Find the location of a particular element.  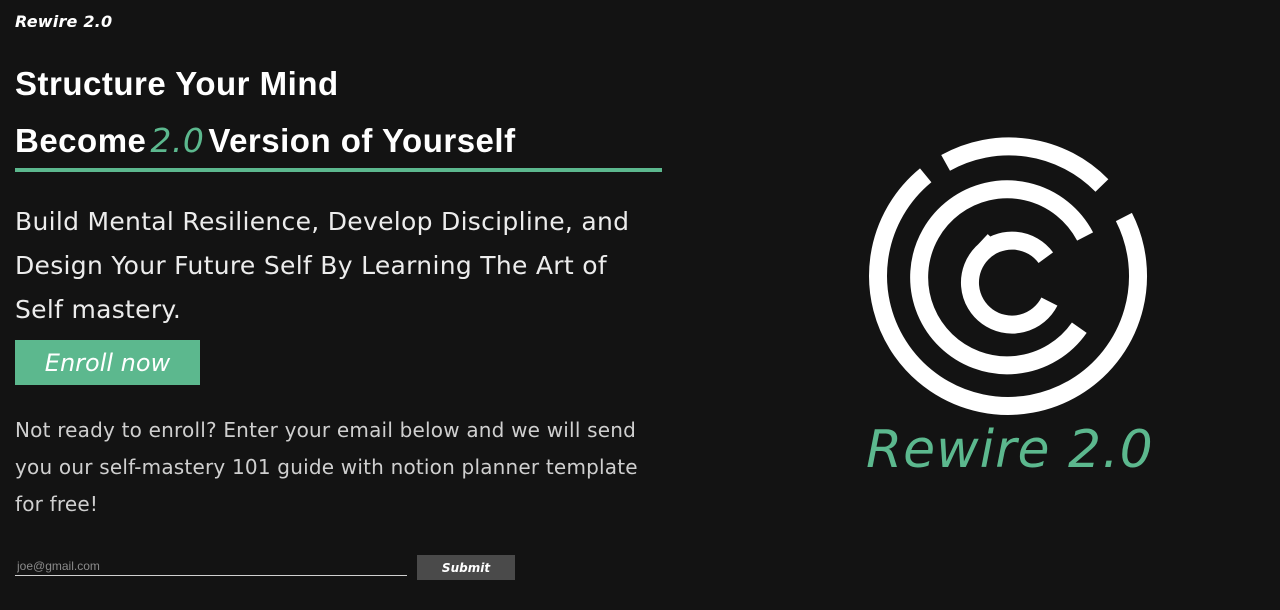

hero-title-line-1: Structure Your Mind is located at coordinates (177, 83).